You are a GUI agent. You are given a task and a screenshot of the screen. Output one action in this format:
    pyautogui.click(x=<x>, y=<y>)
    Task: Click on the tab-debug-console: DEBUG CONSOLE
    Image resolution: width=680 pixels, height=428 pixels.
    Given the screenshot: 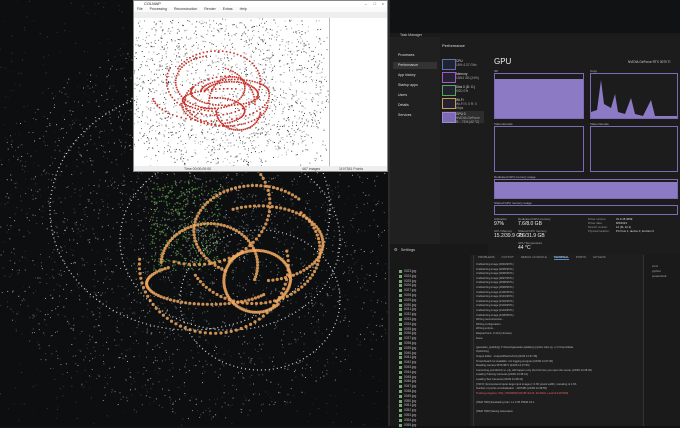 What is the action you would take?
    pyautogui.click(x=534, y=257)
    